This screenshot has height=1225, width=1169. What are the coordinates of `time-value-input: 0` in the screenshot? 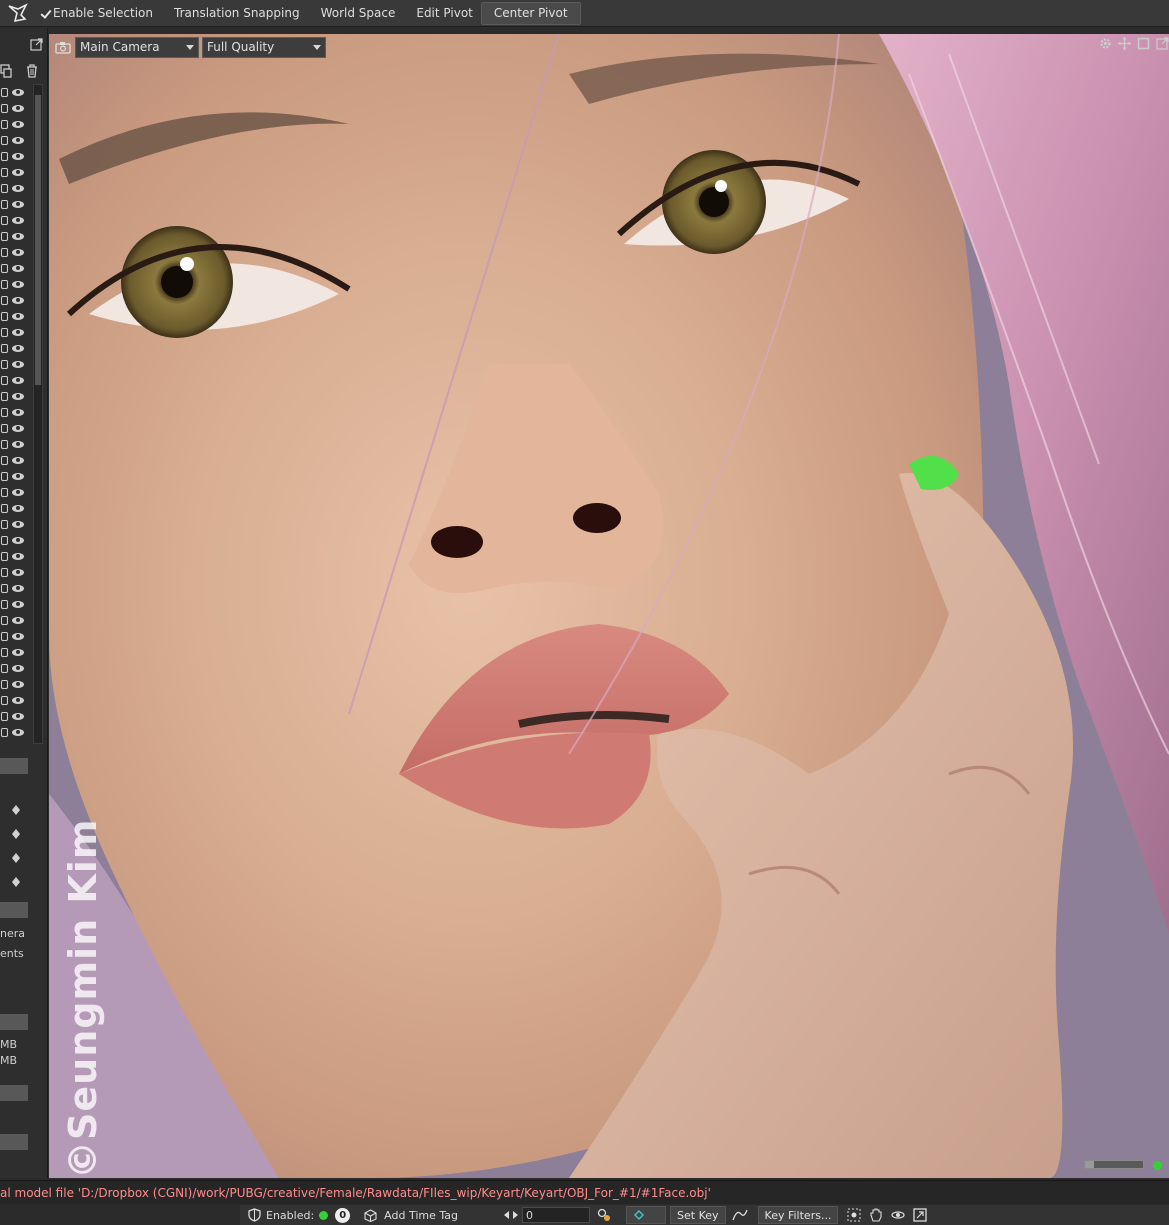 It's located at (556, 1215).